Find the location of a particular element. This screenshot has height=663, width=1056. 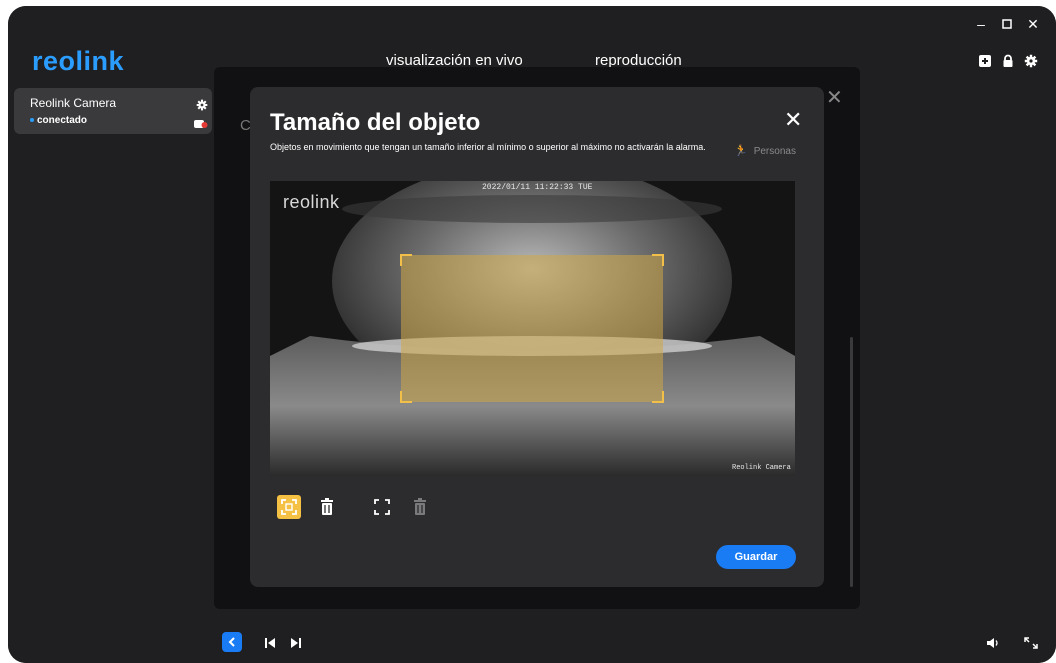

sidebar-camera-item: Reolink Camera conectado is located at coordinates (113, 111).